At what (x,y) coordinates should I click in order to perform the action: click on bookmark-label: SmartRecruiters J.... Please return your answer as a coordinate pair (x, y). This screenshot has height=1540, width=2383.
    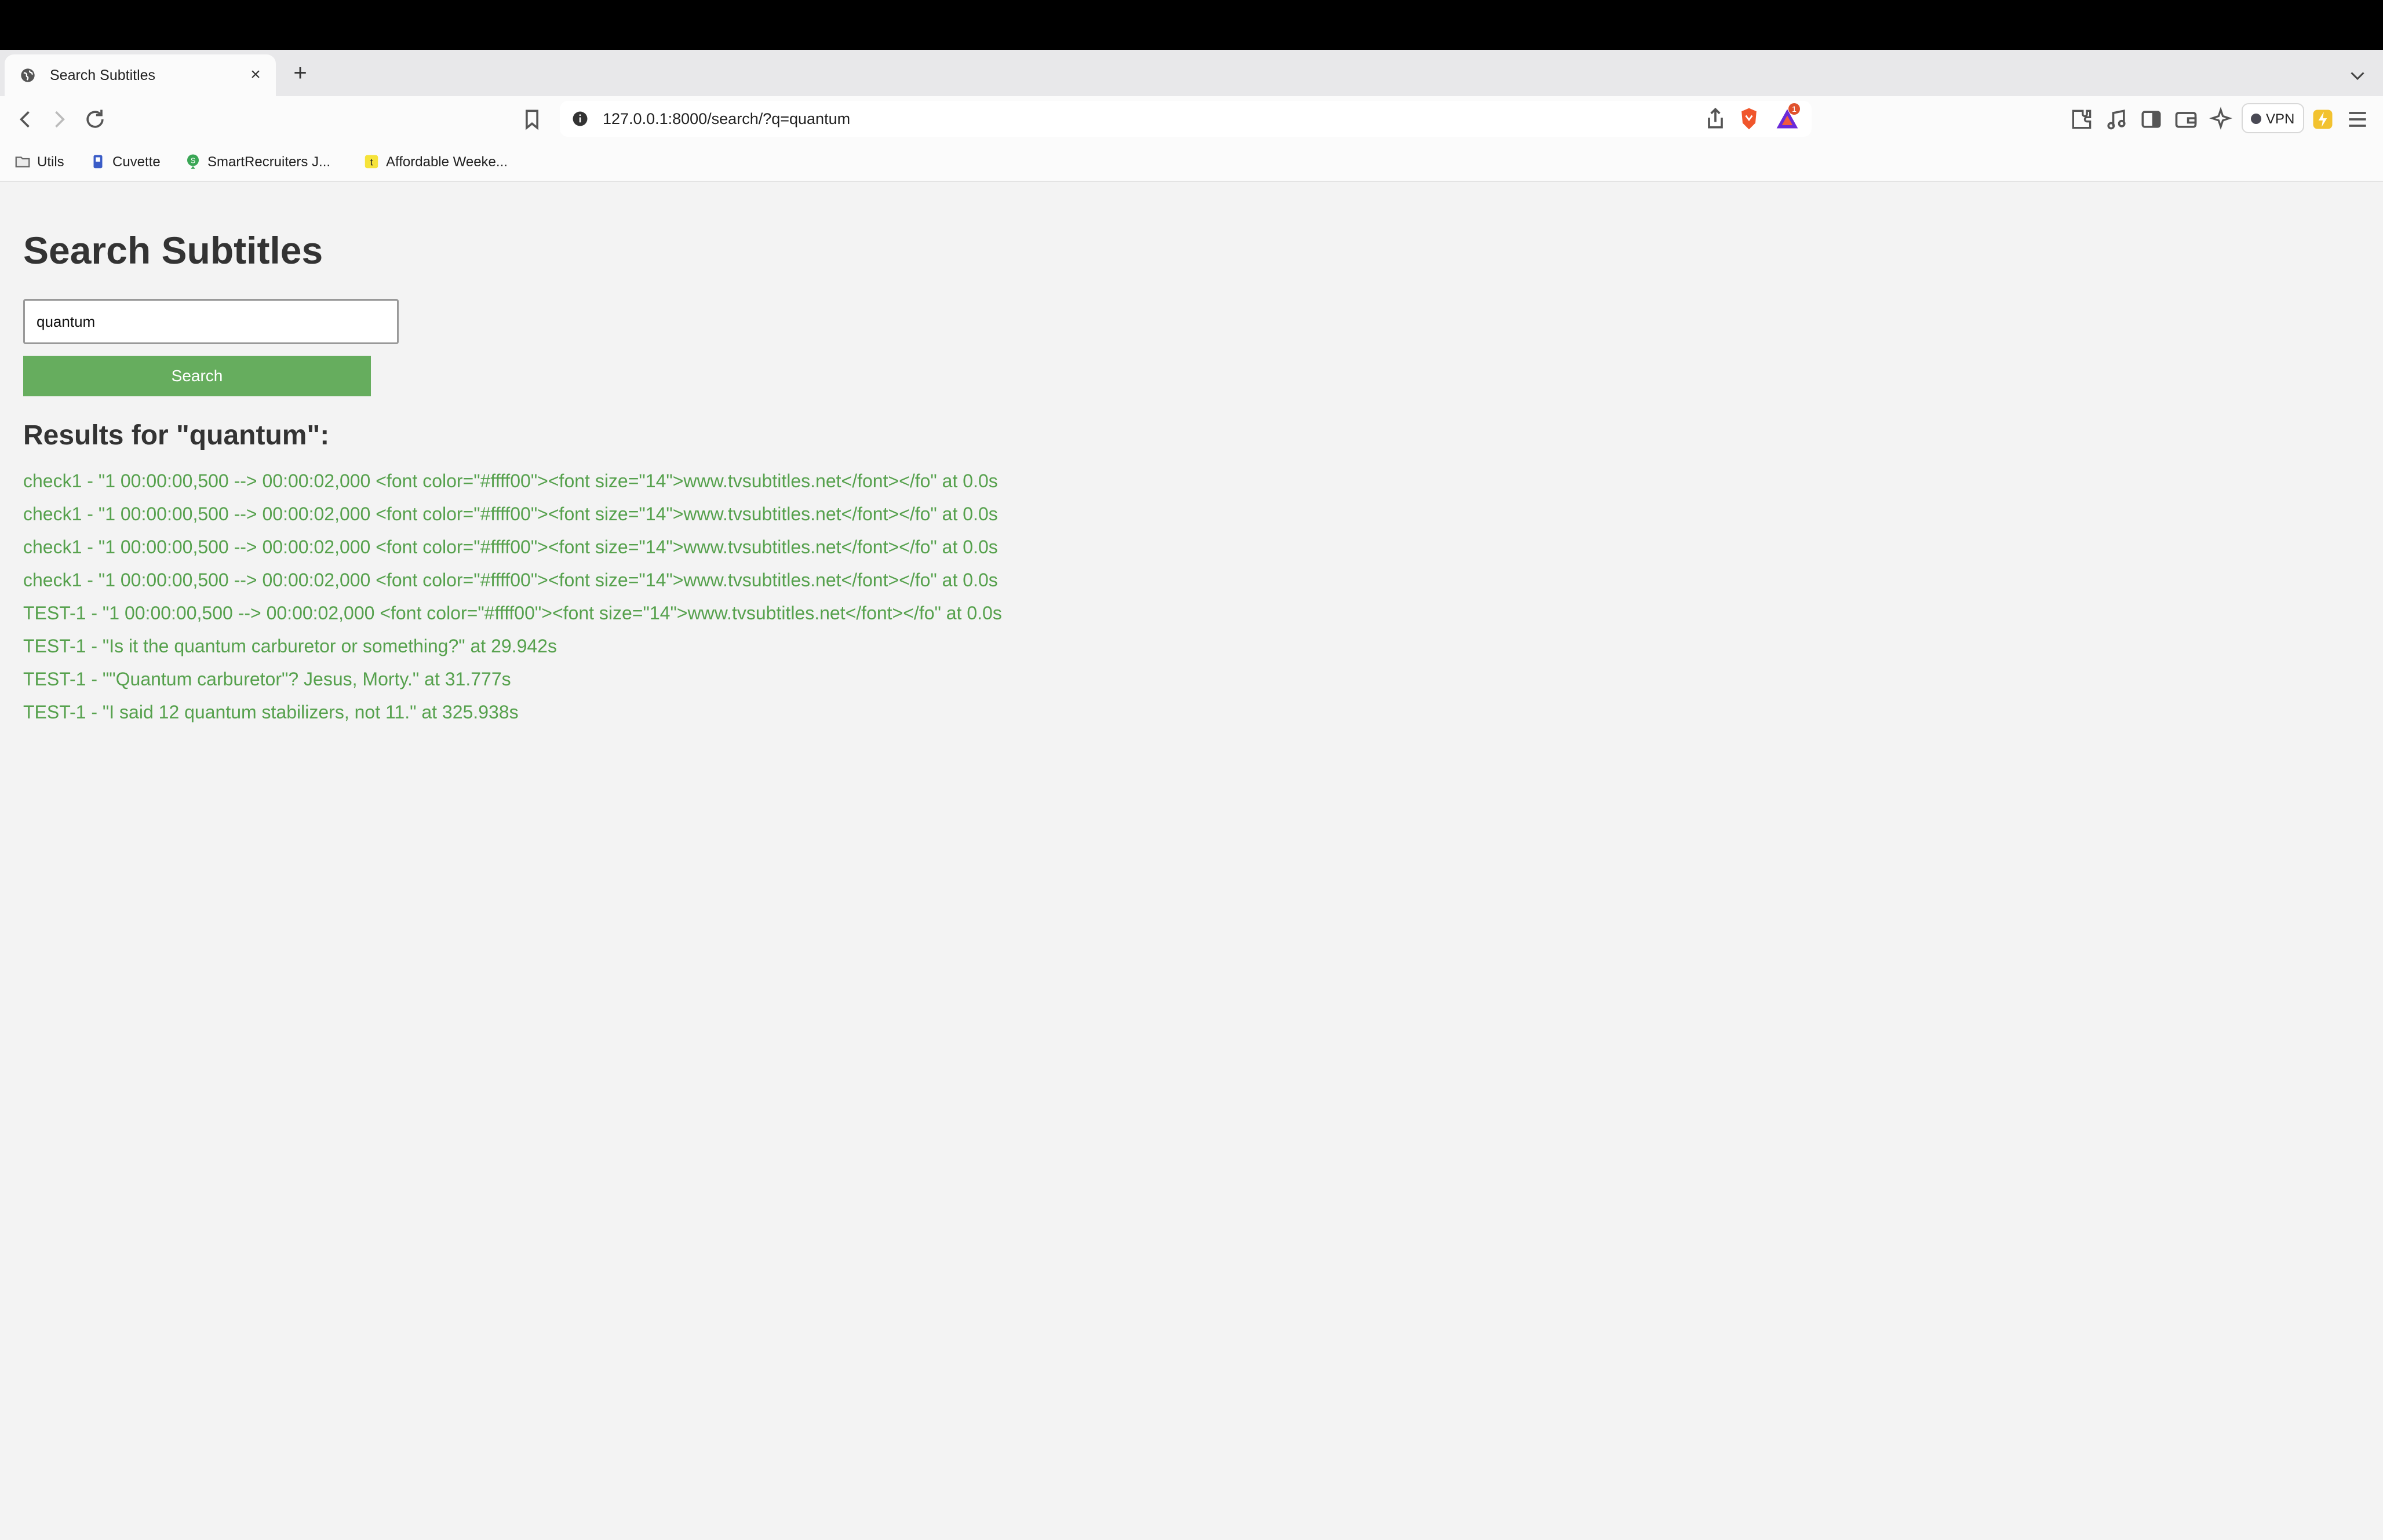
    Looking at the image, I should click on (269, 162).